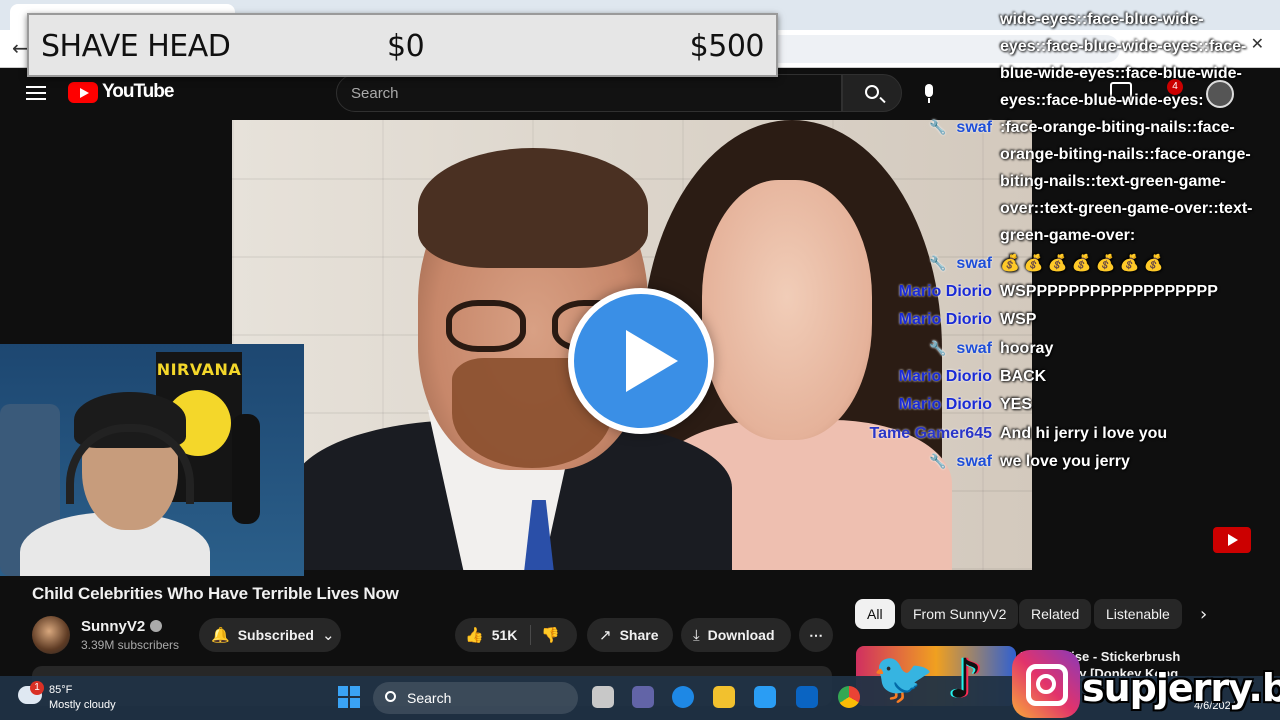  What do you see at coordinates (605, 635) in the screenshot?
I see `share-icon: ↗` at bounding box center [605, 635].